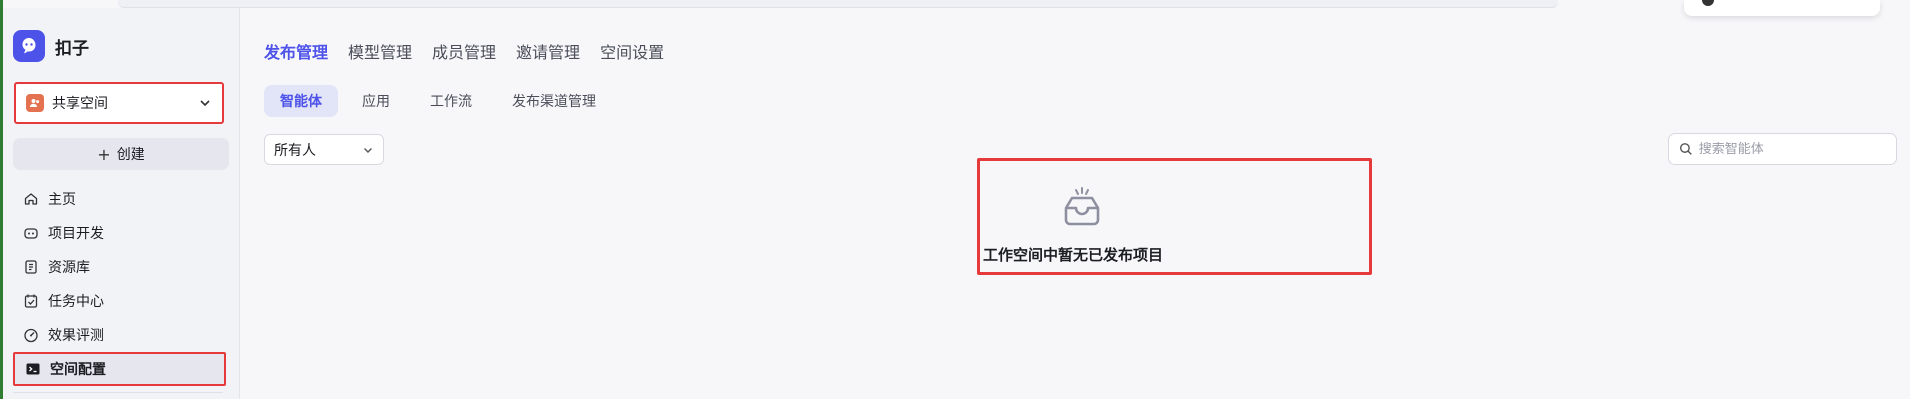 The image size is (1910, 399). I want to click on tab-invite-management: 邀请管理, so click(548, 51).